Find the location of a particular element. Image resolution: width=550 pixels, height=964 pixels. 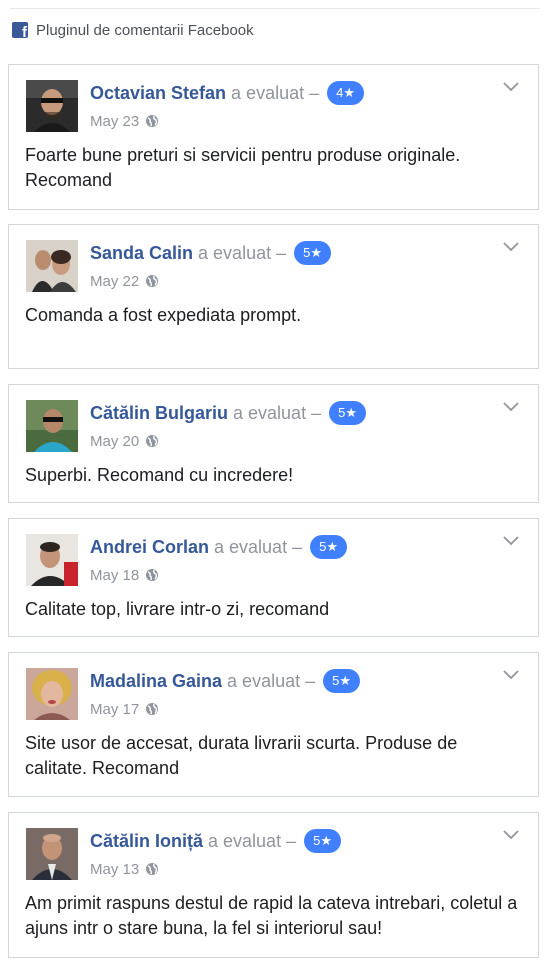

review-date: May 13 is located at coordinates (114, 869).